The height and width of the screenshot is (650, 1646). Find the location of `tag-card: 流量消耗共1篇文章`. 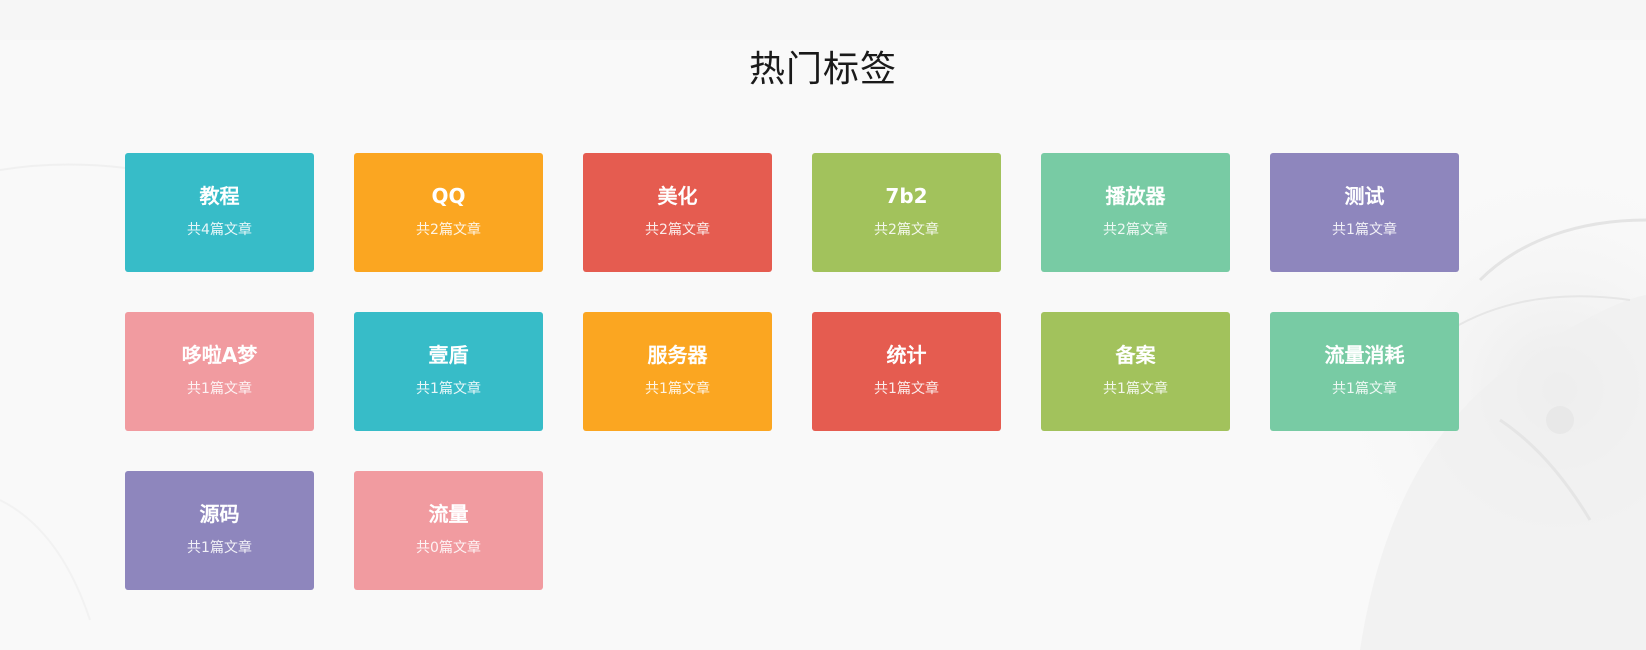

tag-card: 流量消耗共1篇文章 is located at coordinates (1364, 371).